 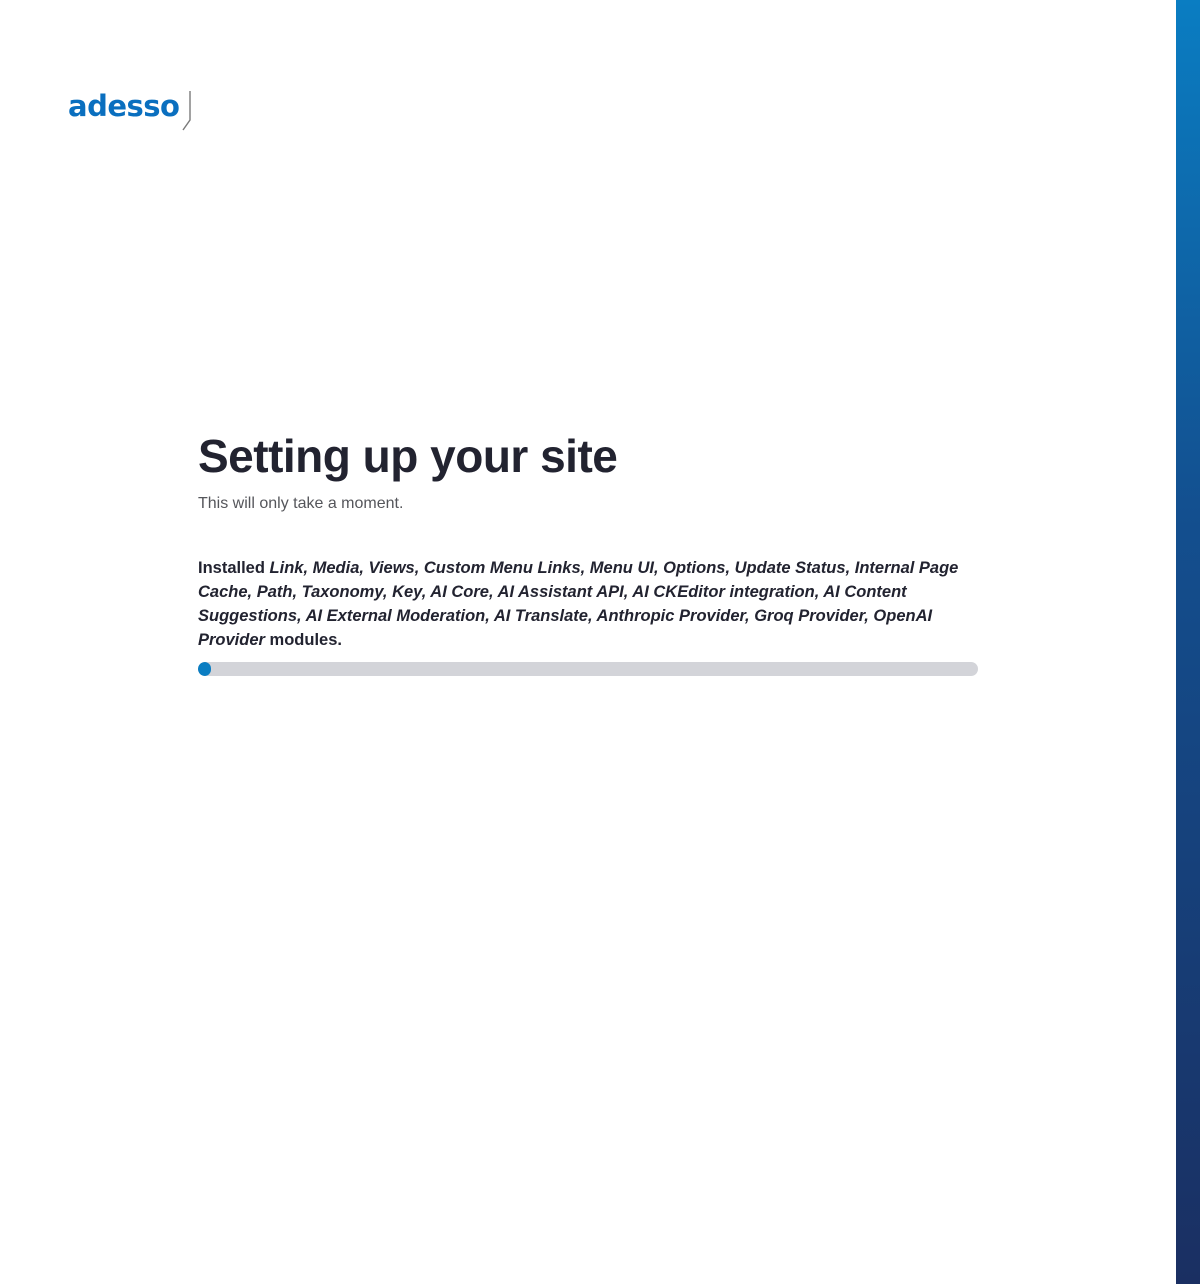 I want to click on status-prefix: Installed, so click(x=231, y=568).